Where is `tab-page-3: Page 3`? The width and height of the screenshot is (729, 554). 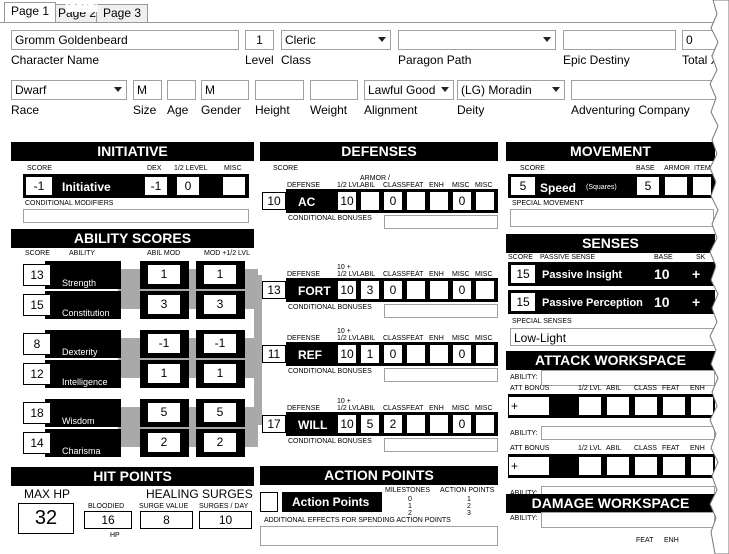 tab-page-3: Page 3 is located at coordinates (122, 13).